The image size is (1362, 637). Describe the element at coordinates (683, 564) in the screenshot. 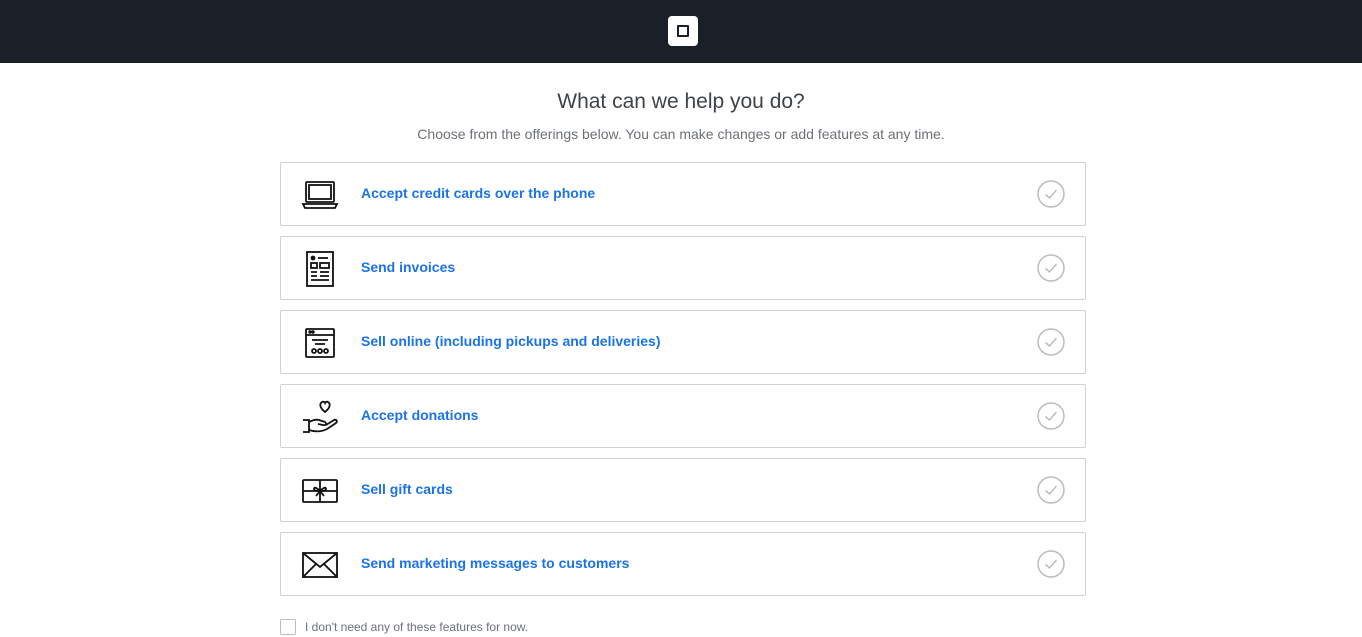

I see `option-send-marketing-messages: Send marketing messages to customers` at that location.